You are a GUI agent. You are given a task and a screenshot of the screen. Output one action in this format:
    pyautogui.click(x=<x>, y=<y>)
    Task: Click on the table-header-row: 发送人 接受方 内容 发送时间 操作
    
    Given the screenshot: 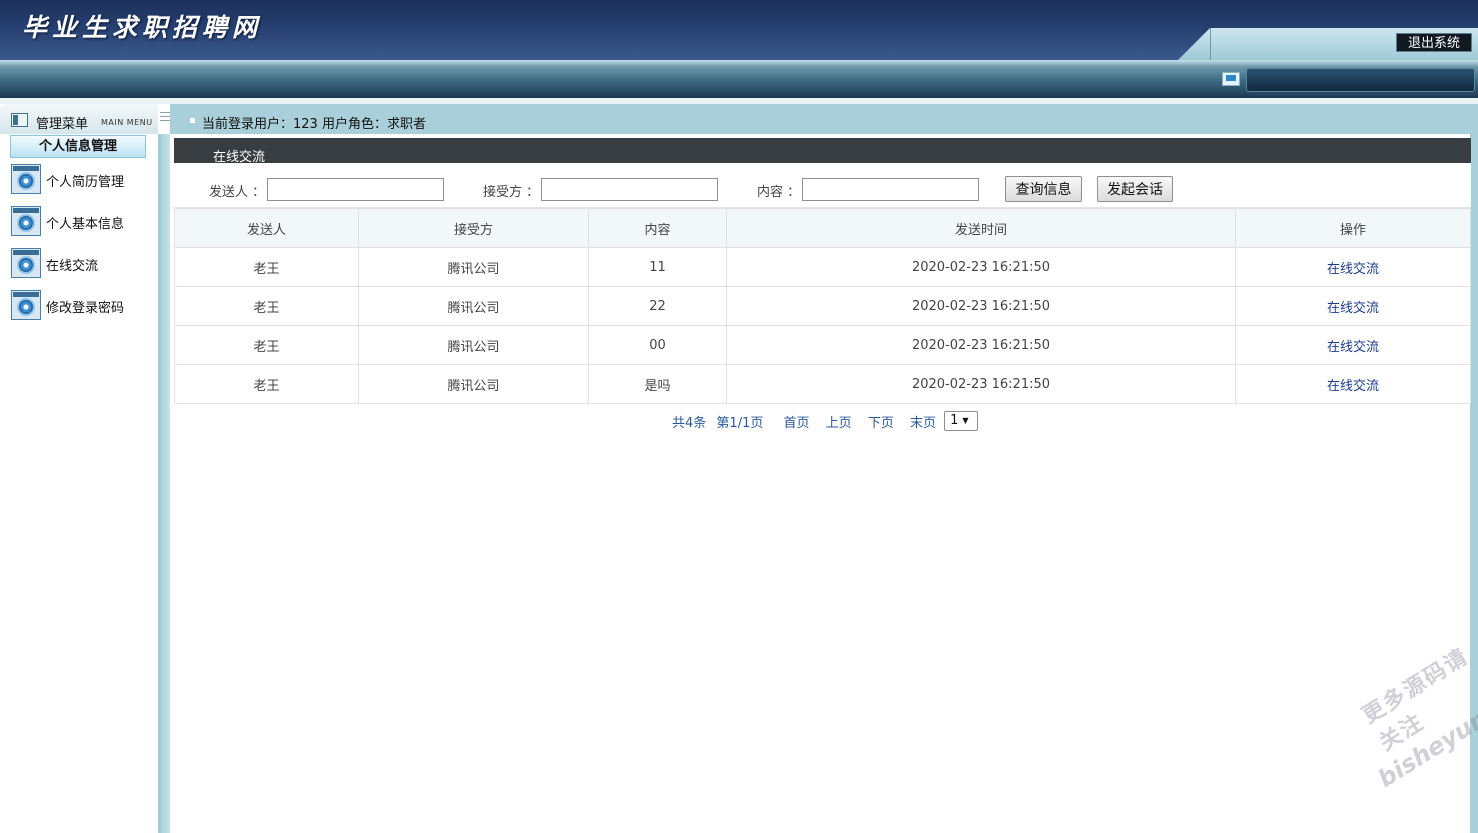 What is the action you would take?
    pyautogui.click(x=822, y=228)
    